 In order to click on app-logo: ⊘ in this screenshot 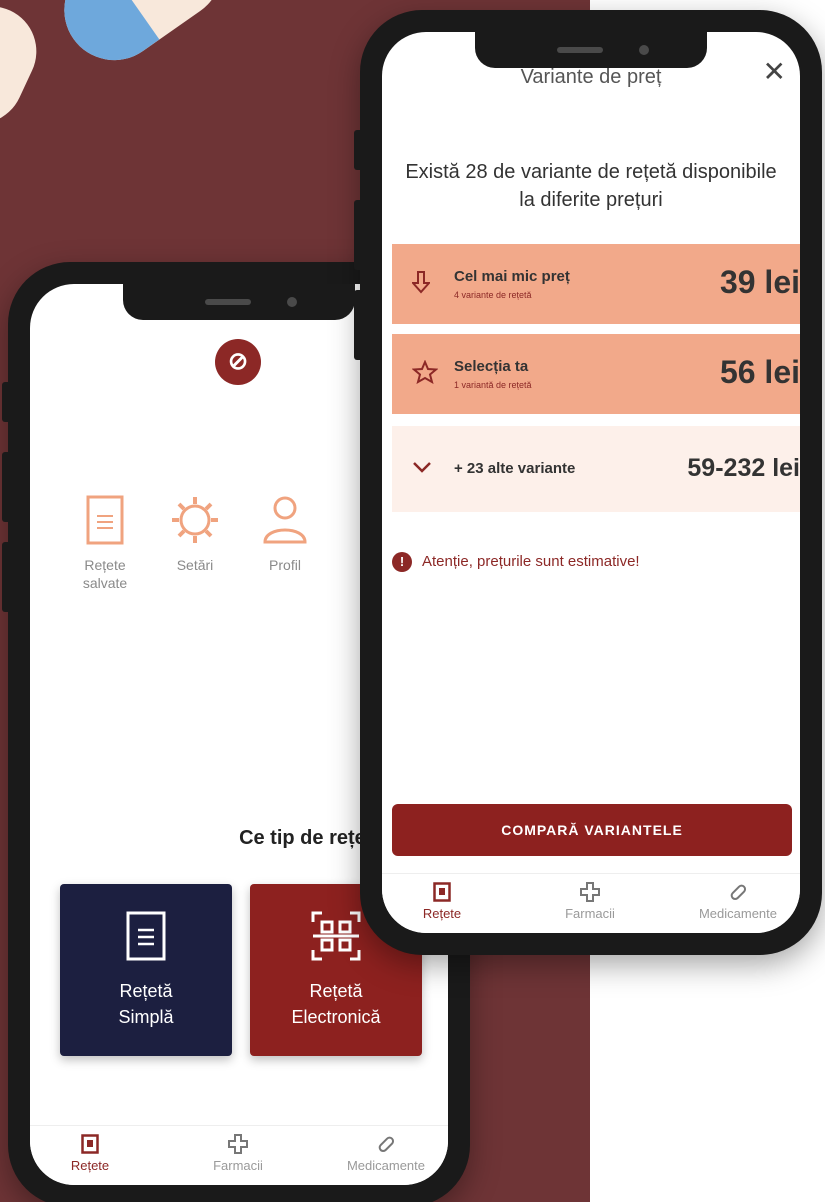, I will do `click(238, 362)`.